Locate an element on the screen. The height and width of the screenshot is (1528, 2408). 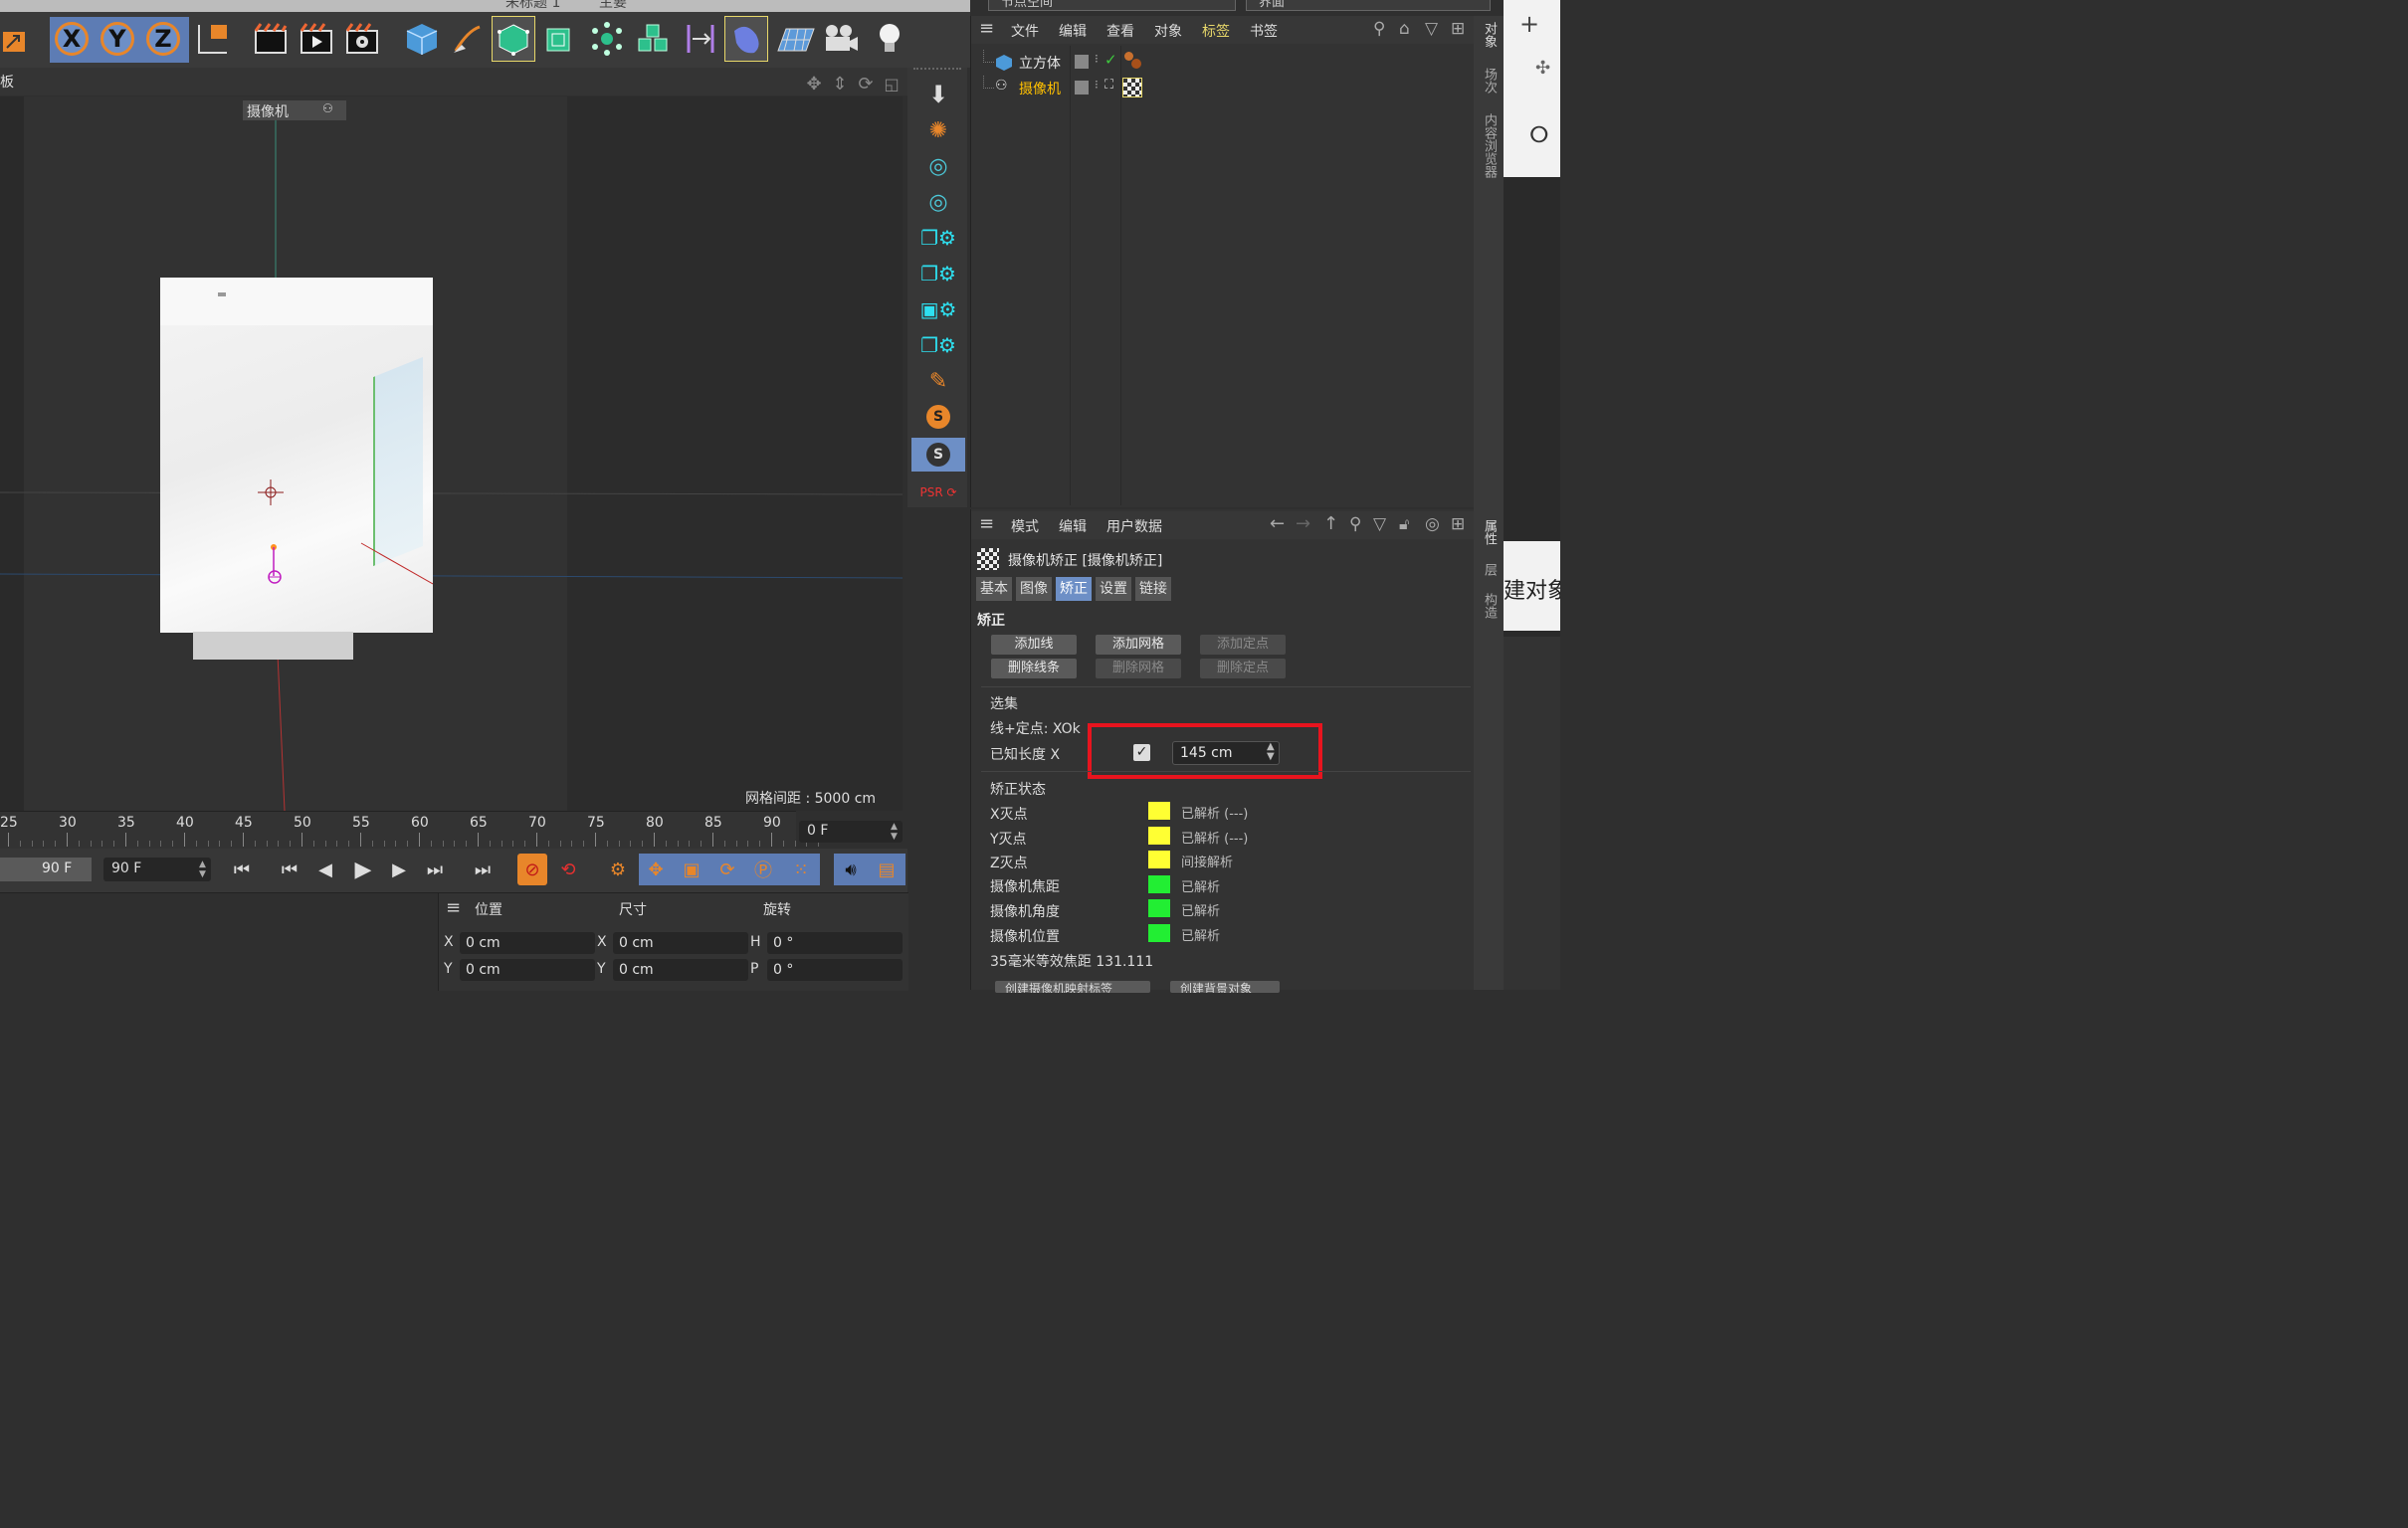
key-scale-button: ▣ is located at coordinates (691, 869).